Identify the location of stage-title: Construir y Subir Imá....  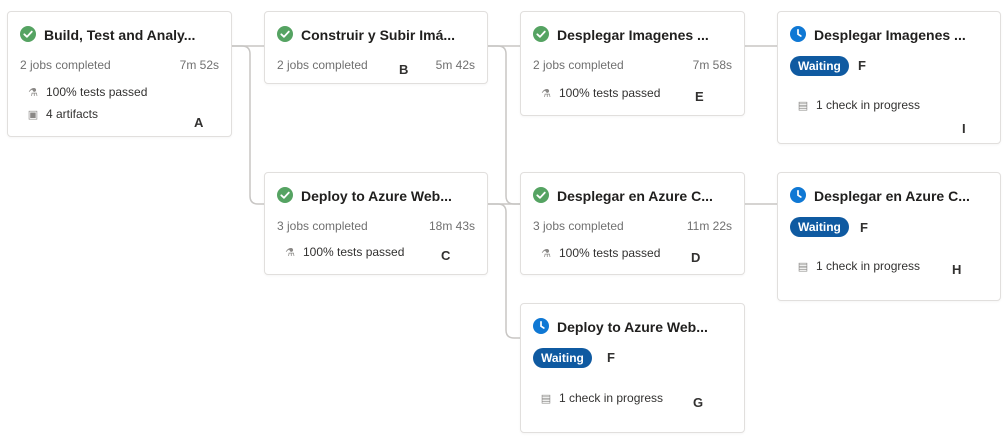
(378, 35).